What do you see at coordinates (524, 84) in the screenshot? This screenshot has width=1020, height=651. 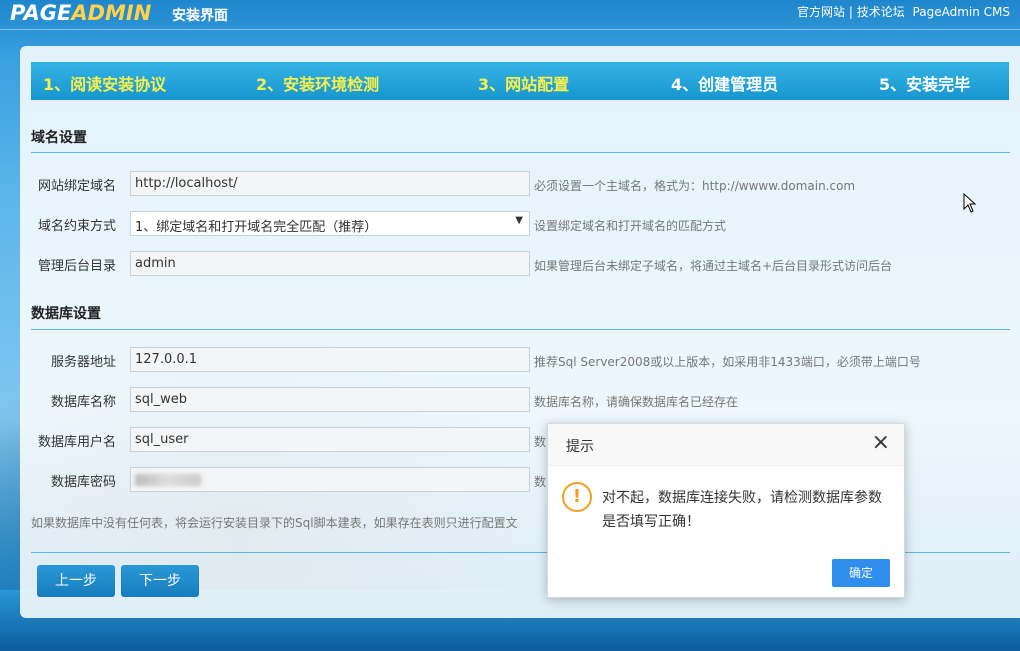 I see `step-3: 3、网站配置` at bounding box center [524, 84].